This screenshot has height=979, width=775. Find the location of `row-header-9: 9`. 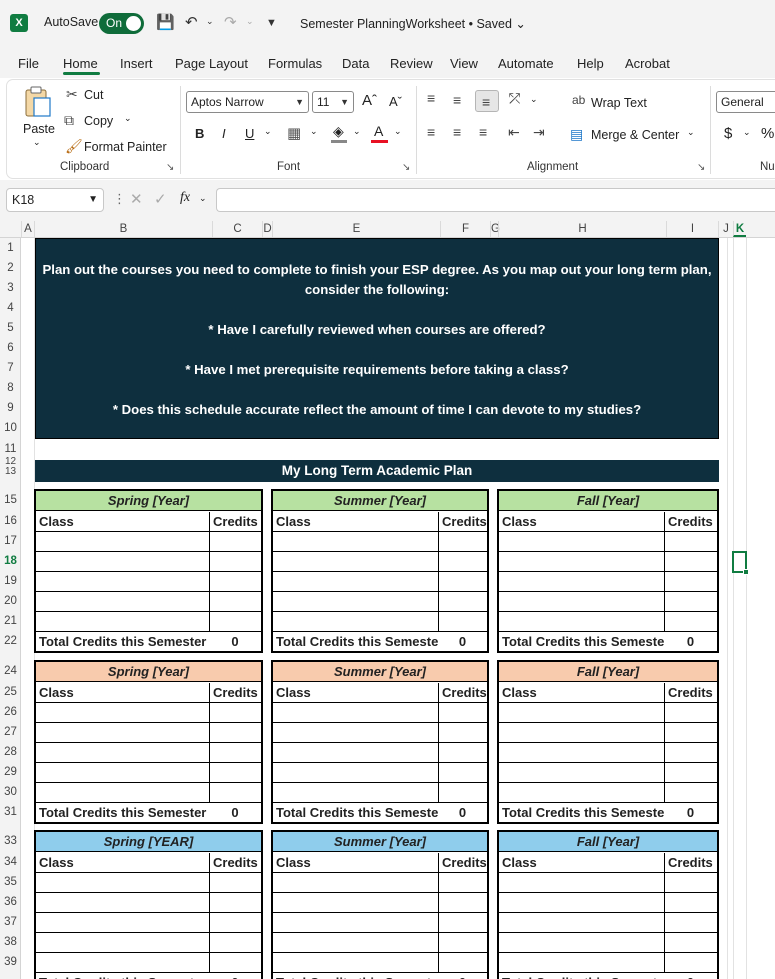

row-header-9: 9 is located at coordinates (10, 408).